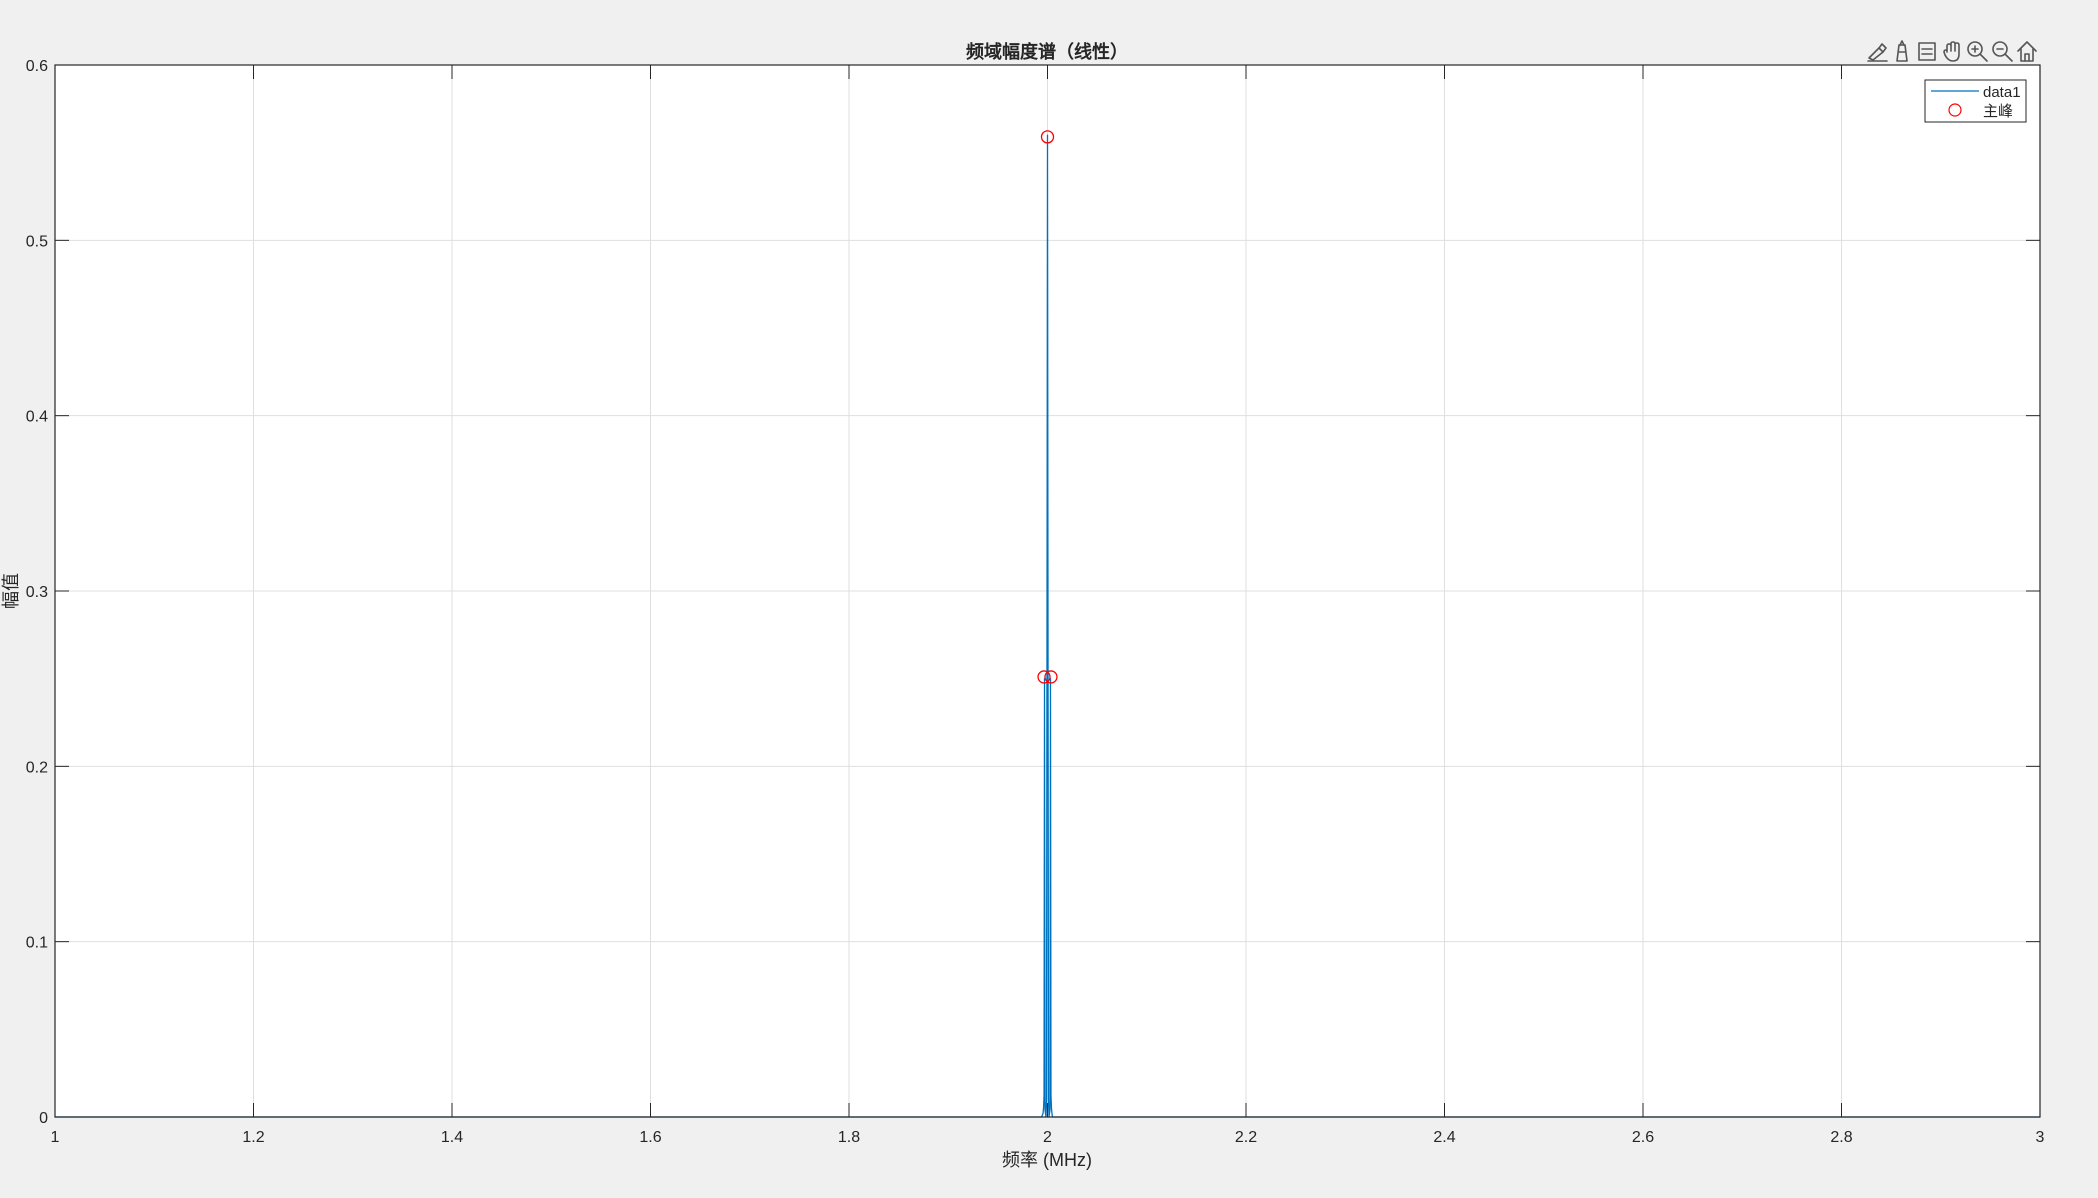 This screenshot has width=2098, height=1198. What do you see at coordinates (37, 417) in the screenshot?
I see `y-tick-label: 0.4` at bounding box center [37, 417].